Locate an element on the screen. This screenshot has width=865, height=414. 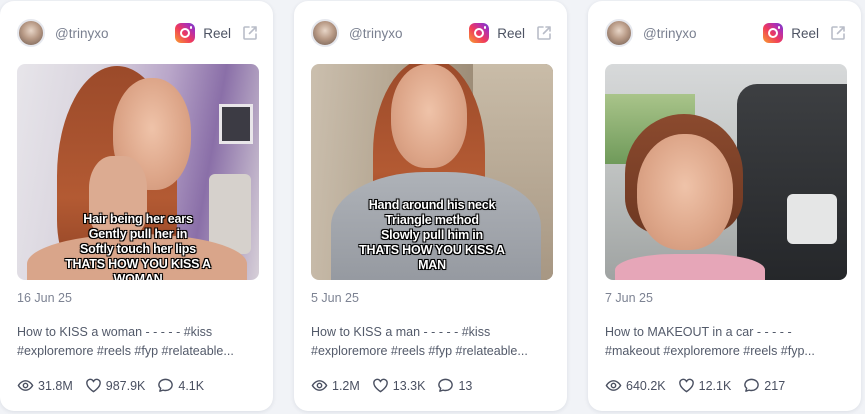
comments-stat: 13 is located at coordinates (454, 385).